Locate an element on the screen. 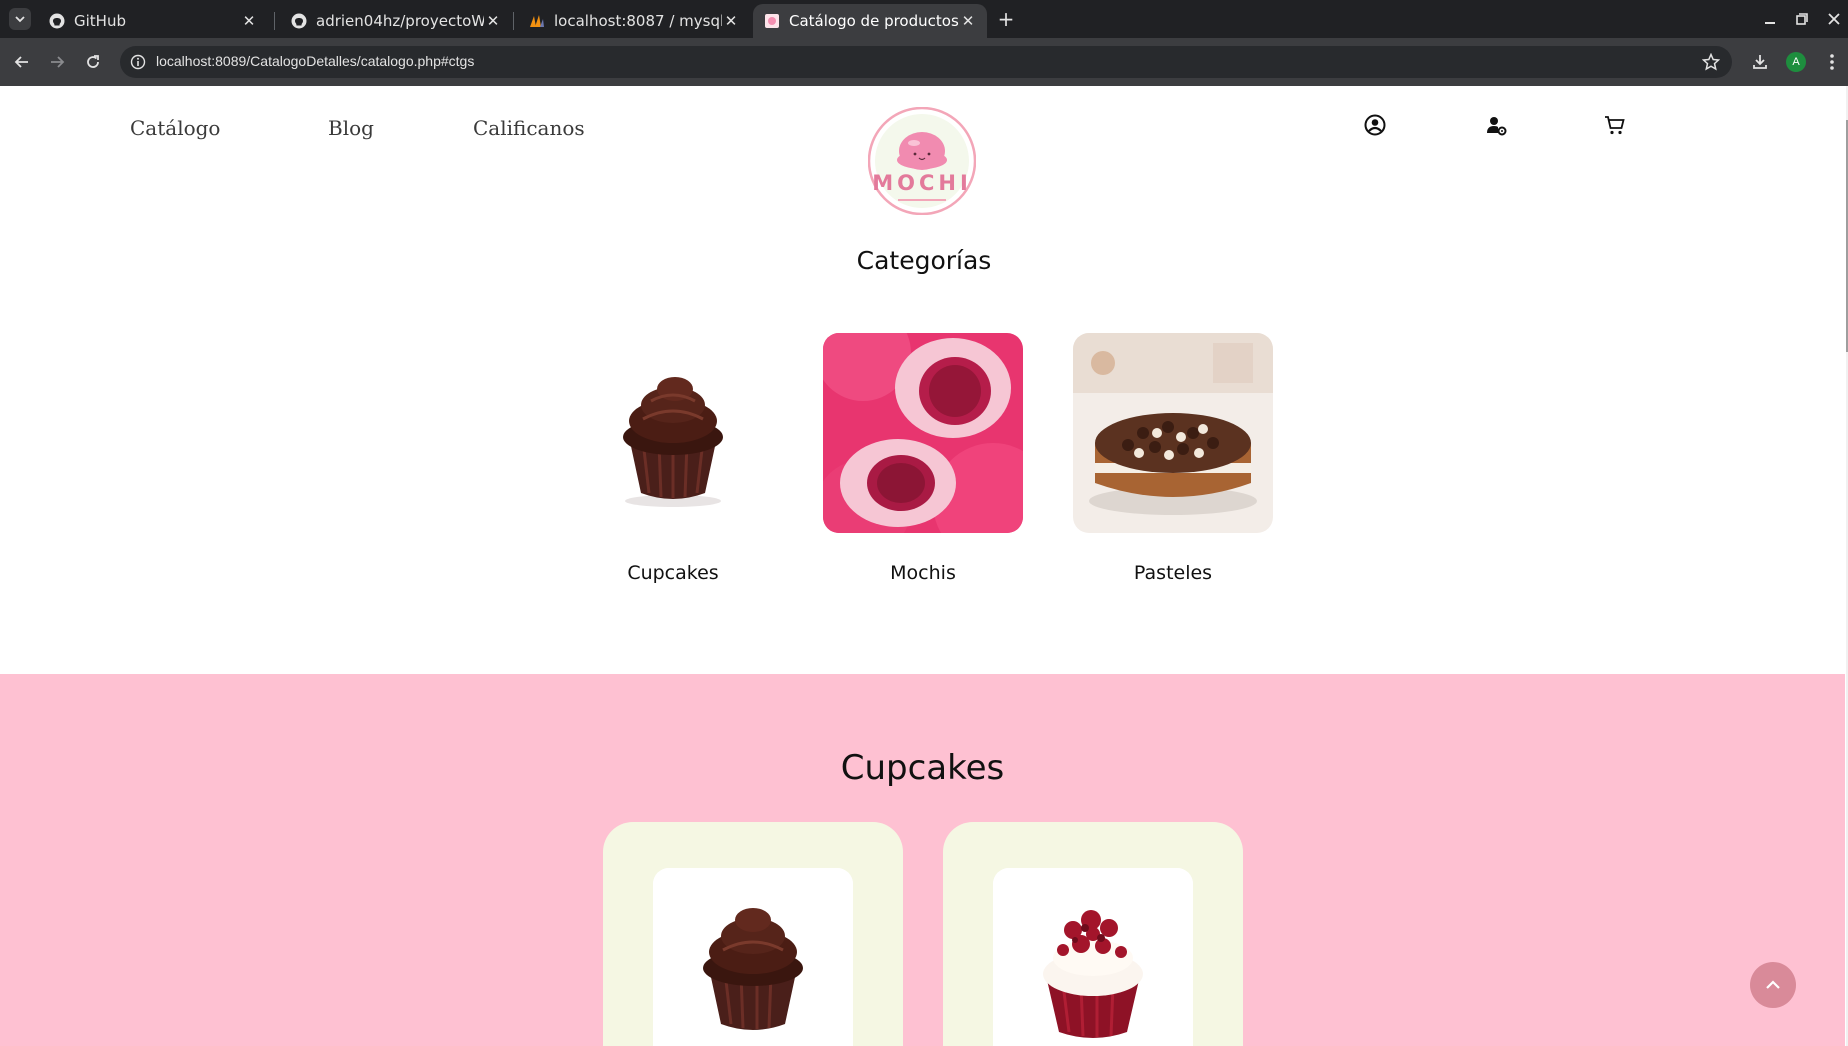  chevron-up-icon is located at coordinates (1773, 984).